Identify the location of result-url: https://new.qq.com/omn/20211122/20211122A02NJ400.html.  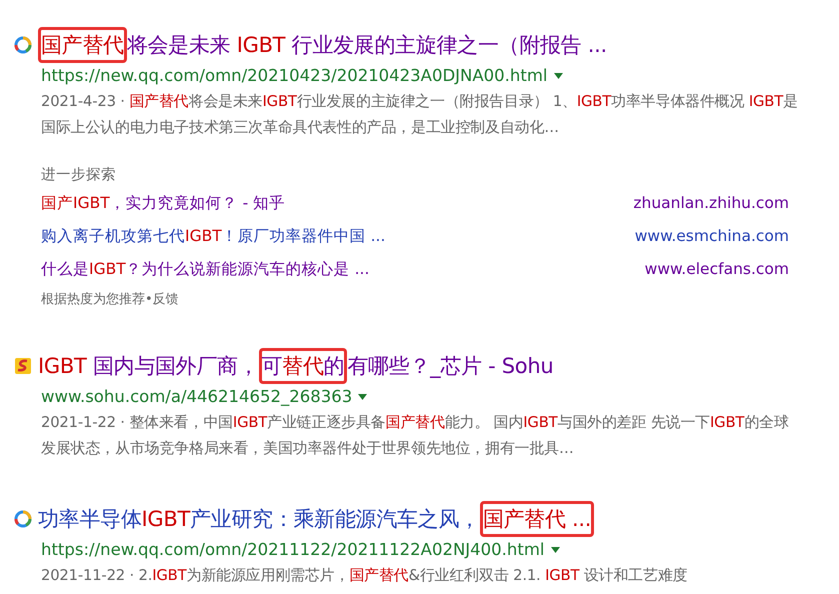
(292, 550).